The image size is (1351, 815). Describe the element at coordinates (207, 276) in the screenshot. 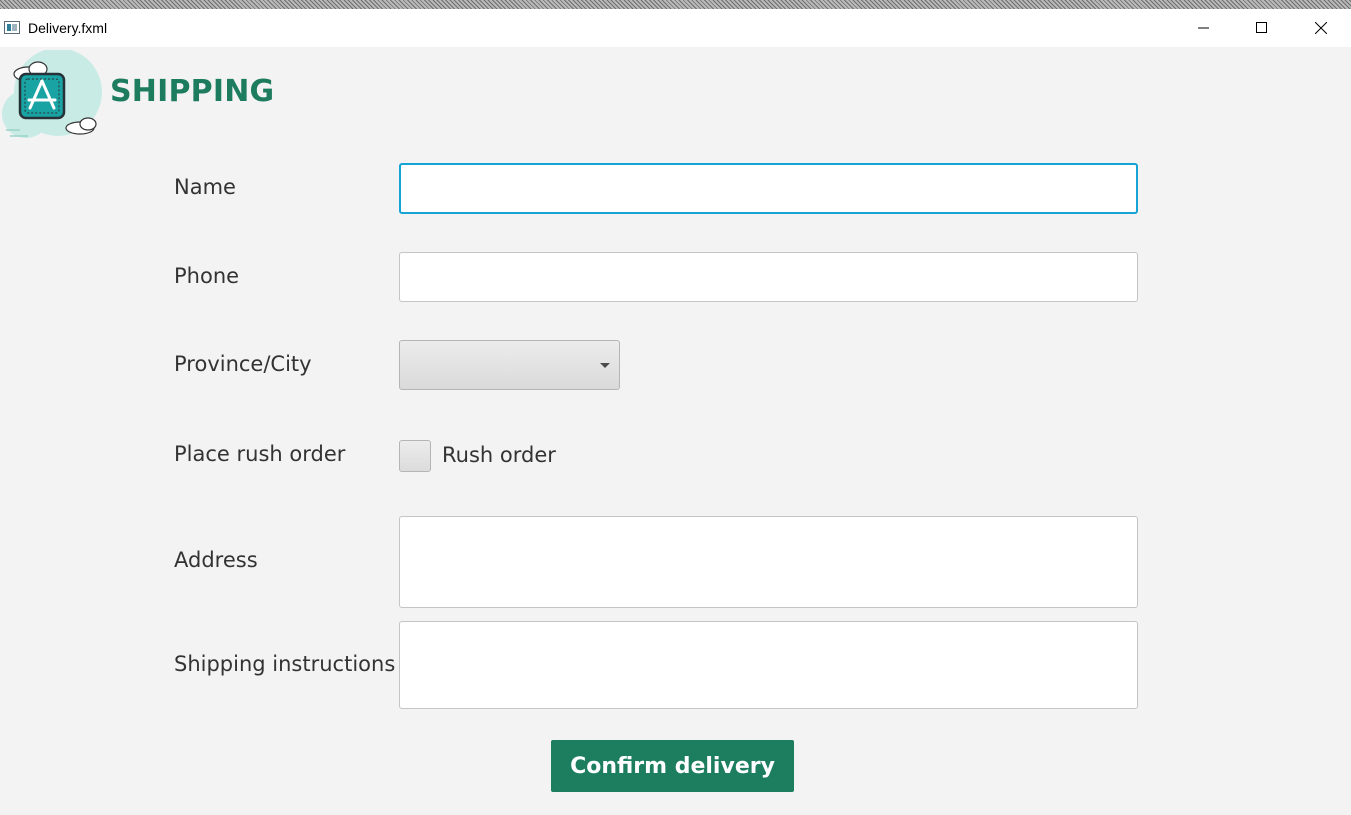

I see `phone-label: Phone` at that location.